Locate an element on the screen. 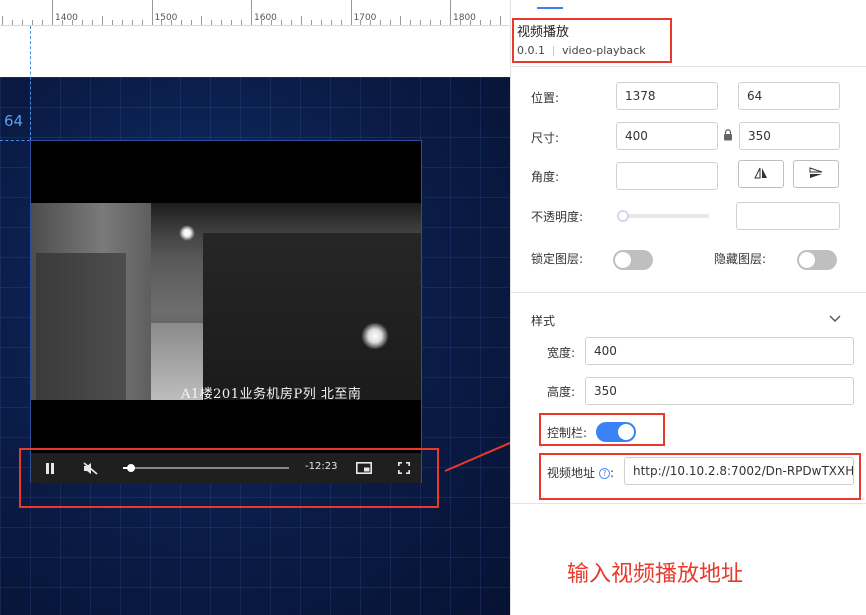 The height and width of the screenshot is (615, 866). coordinate-label: 64 is located at coordinates (14, 121).